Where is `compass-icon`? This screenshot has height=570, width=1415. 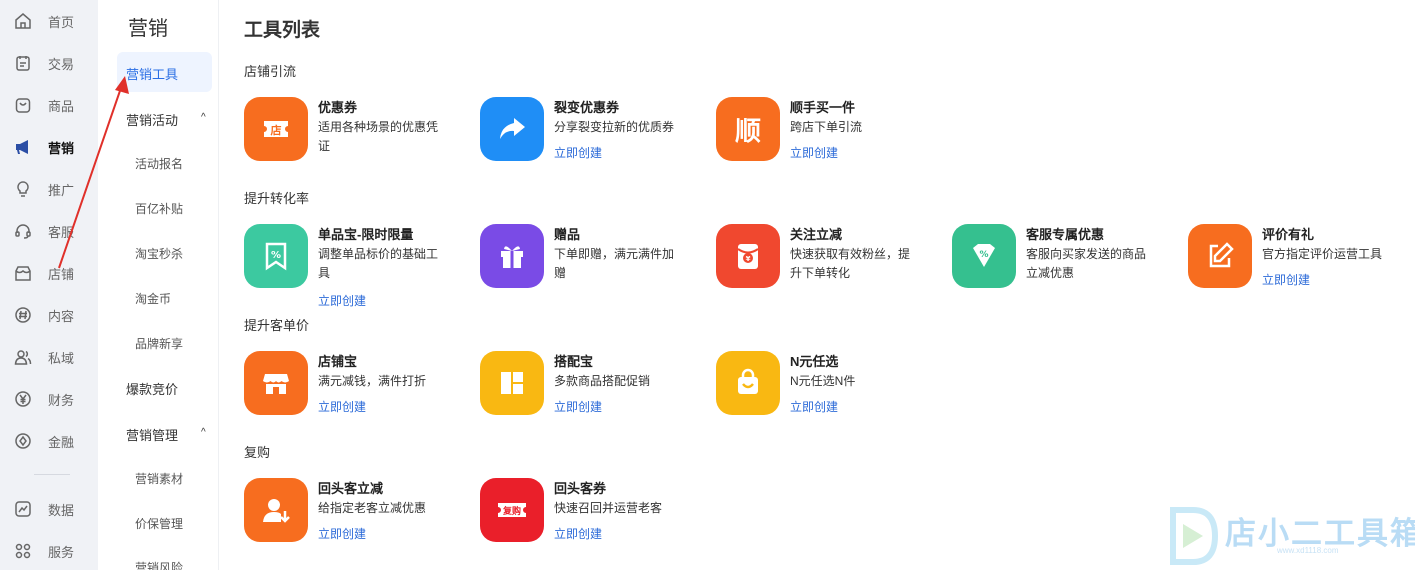 compass-icon is located at coordinates (23, 441).